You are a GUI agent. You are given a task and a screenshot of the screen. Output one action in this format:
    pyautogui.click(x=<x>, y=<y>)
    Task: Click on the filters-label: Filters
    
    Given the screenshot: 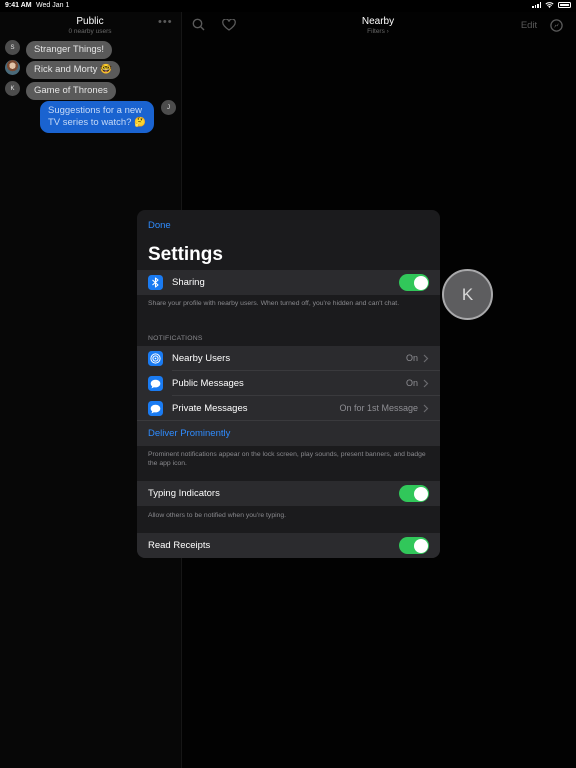 What is the action you would take?
    pyautogui.click(x=377, y=31)
    